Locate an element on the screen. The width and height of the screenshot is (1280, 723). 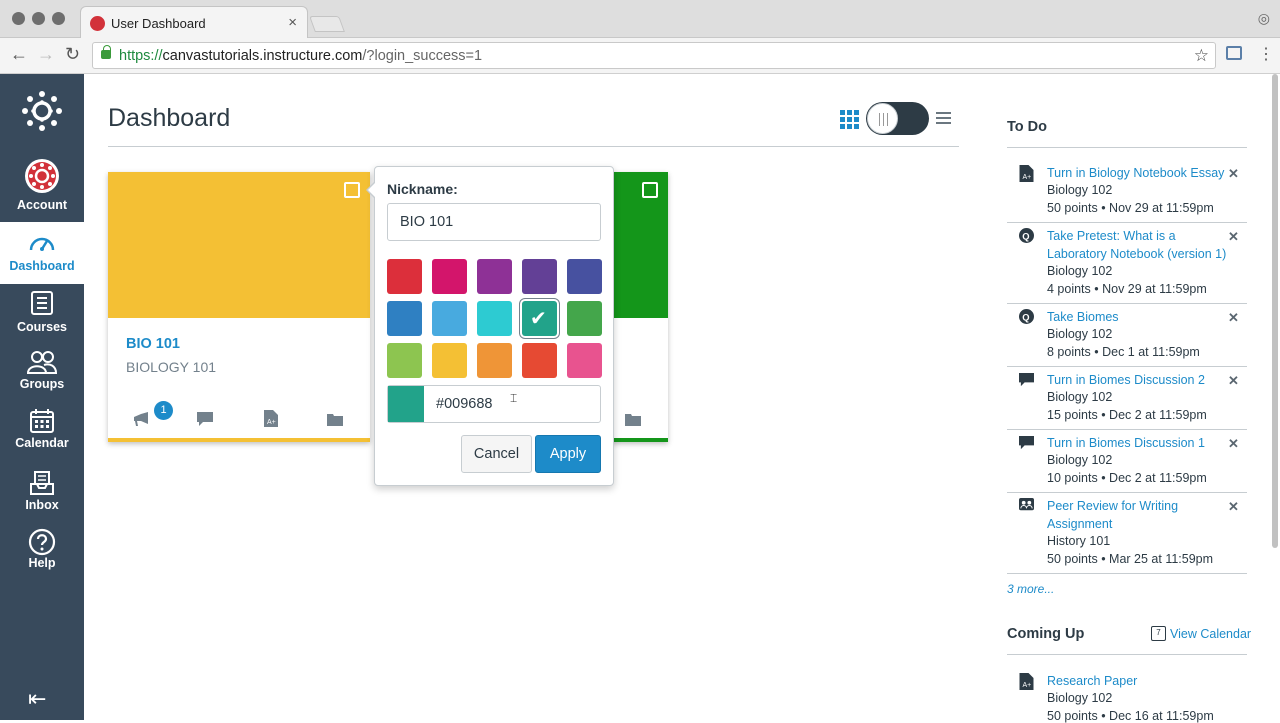
maximize-window-button is located at coordinates (58, 18).